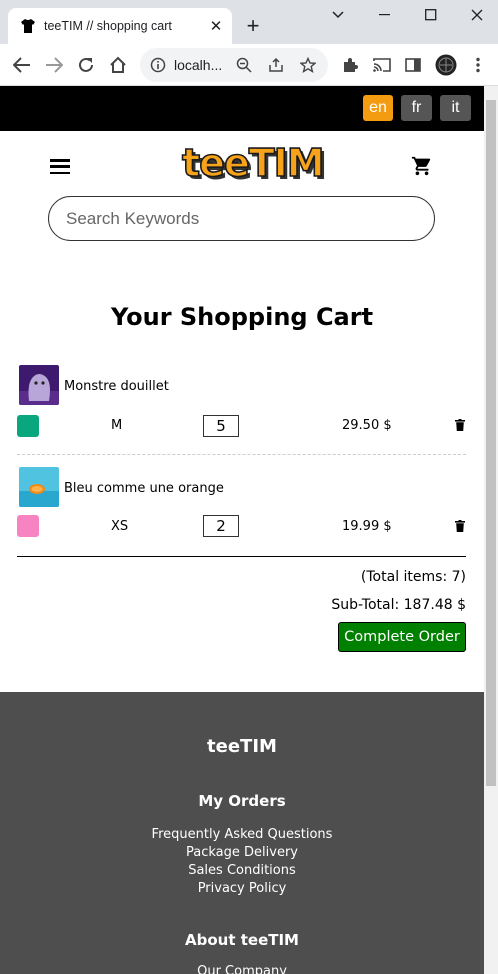  Describe the element at coordinates (244, 65) in the screenshot. I see `zoom-out-icon` at that location.